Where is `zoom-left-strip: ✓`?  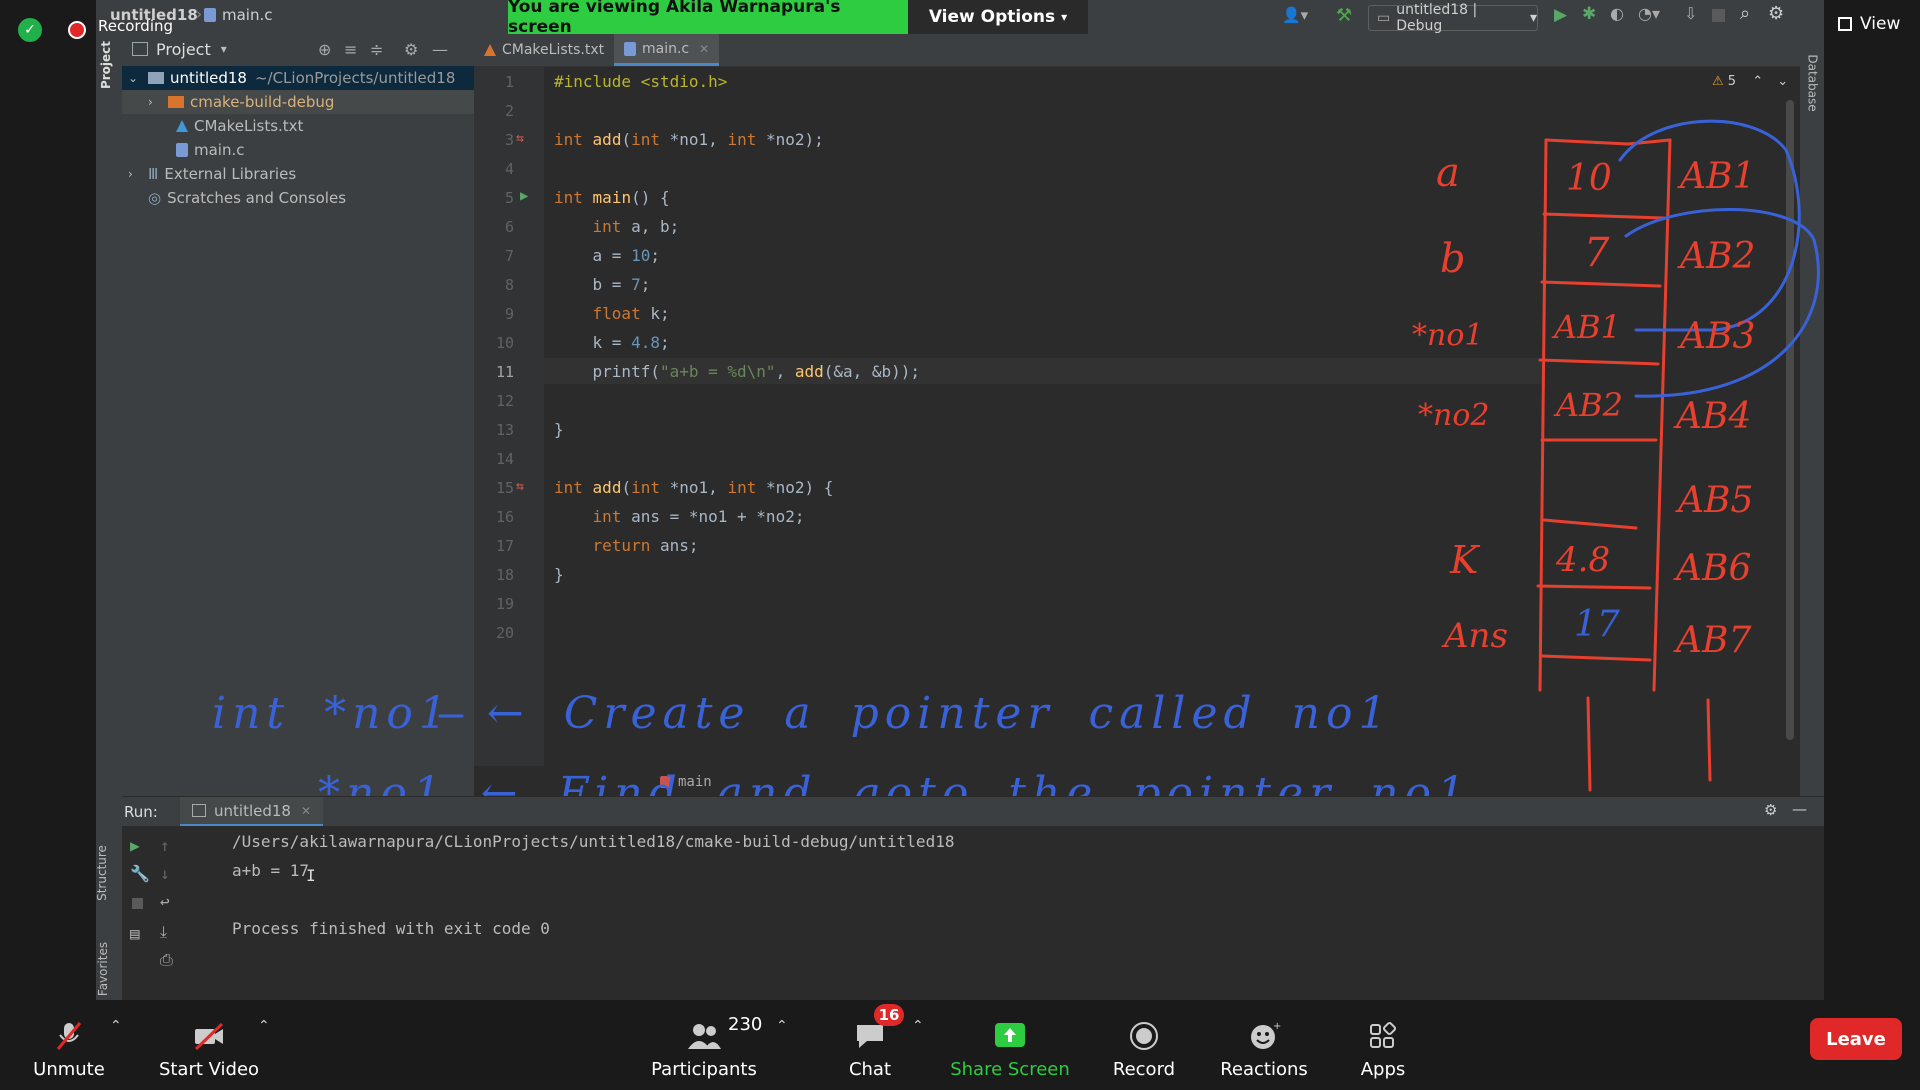 zoom-left-strip: ✓ is located at coordinates (48, 500).